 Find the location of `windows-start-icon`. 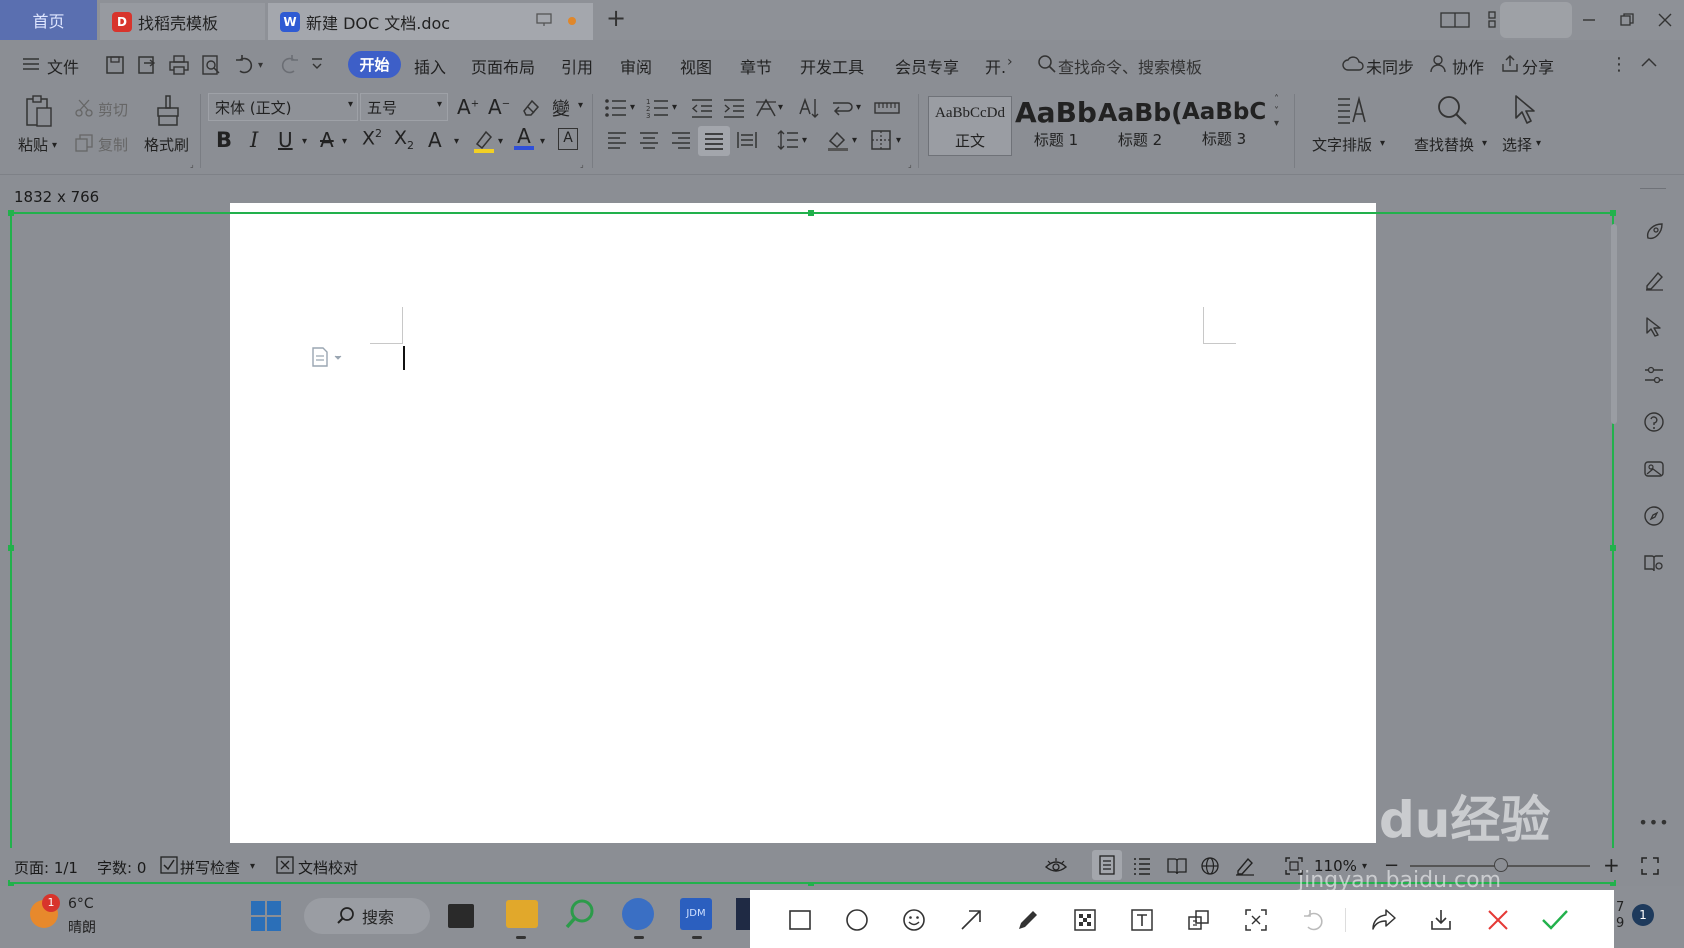

windows-start-icon is located at coordinates (266, 916).